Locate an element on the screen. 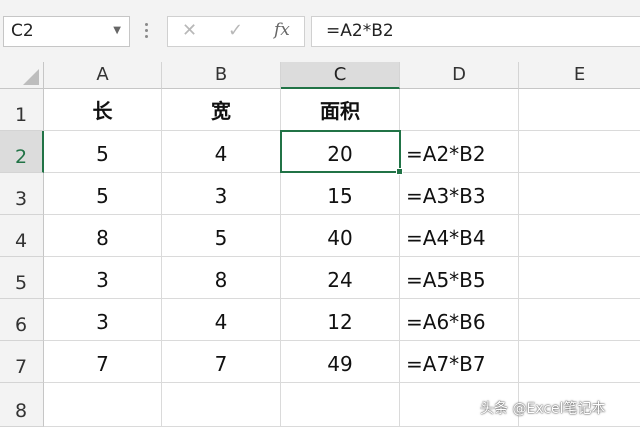  formula-buttons: ✕ ✓ fx is located at coordinates (236, 31).